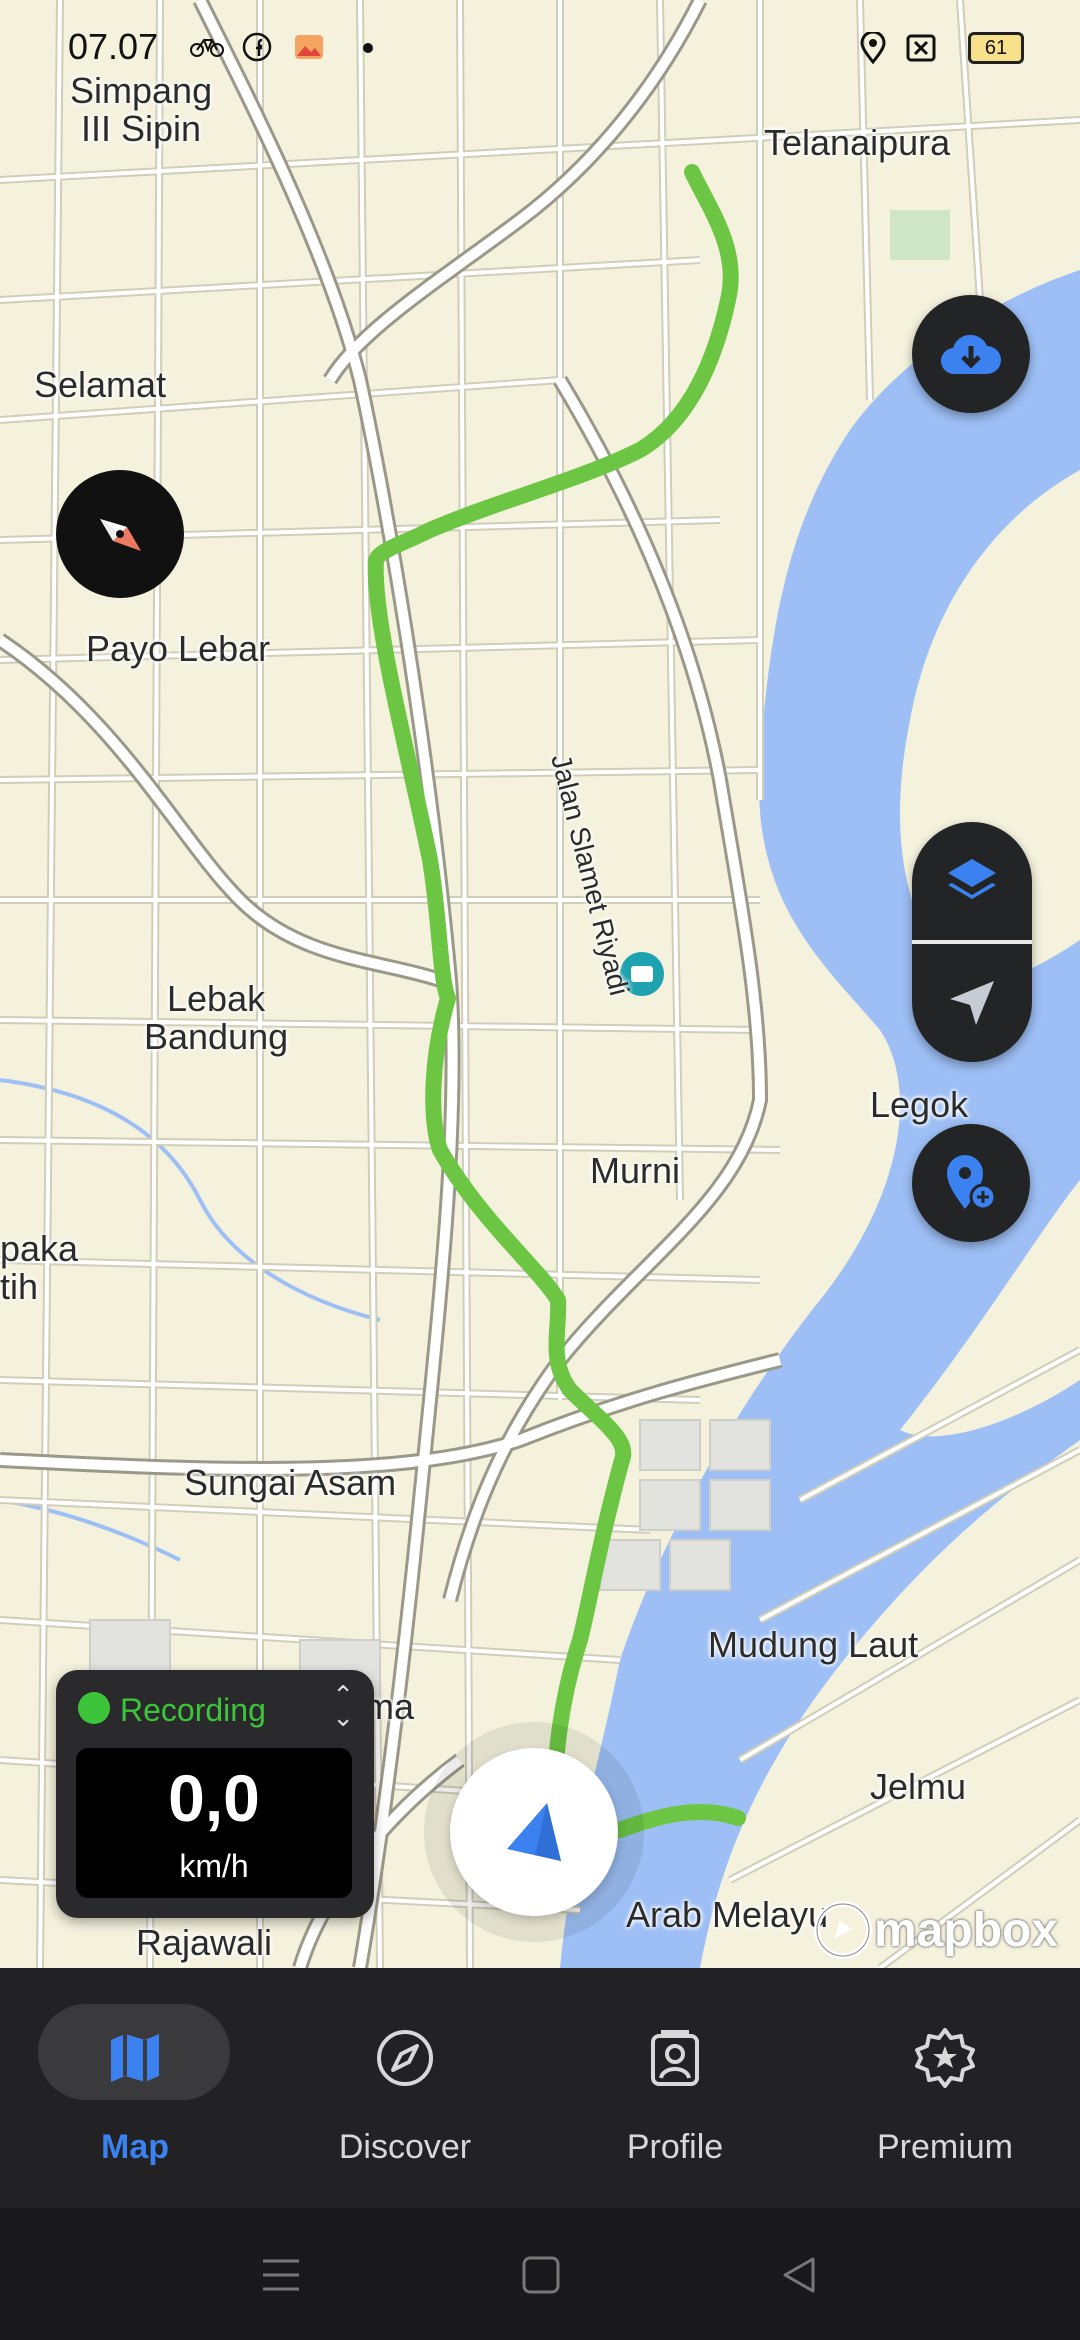 This screenshot has width=1080, height=2340. I want to click on compass-button, so click(120, 534).